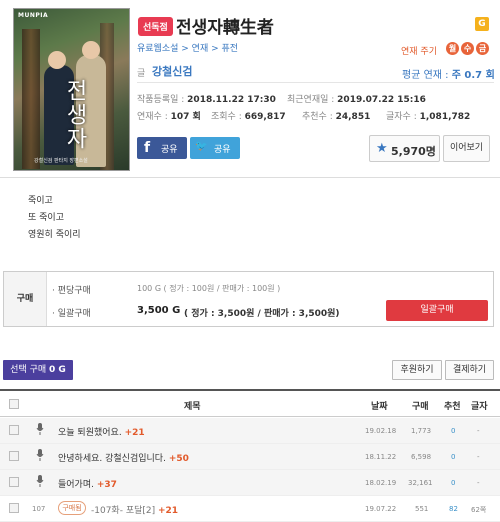 The image size is (500, 522). What do you see at coordinates (381, 483) in the screenshot?
I see `row-date: 18.02.19` at bounding box center [381, 483].